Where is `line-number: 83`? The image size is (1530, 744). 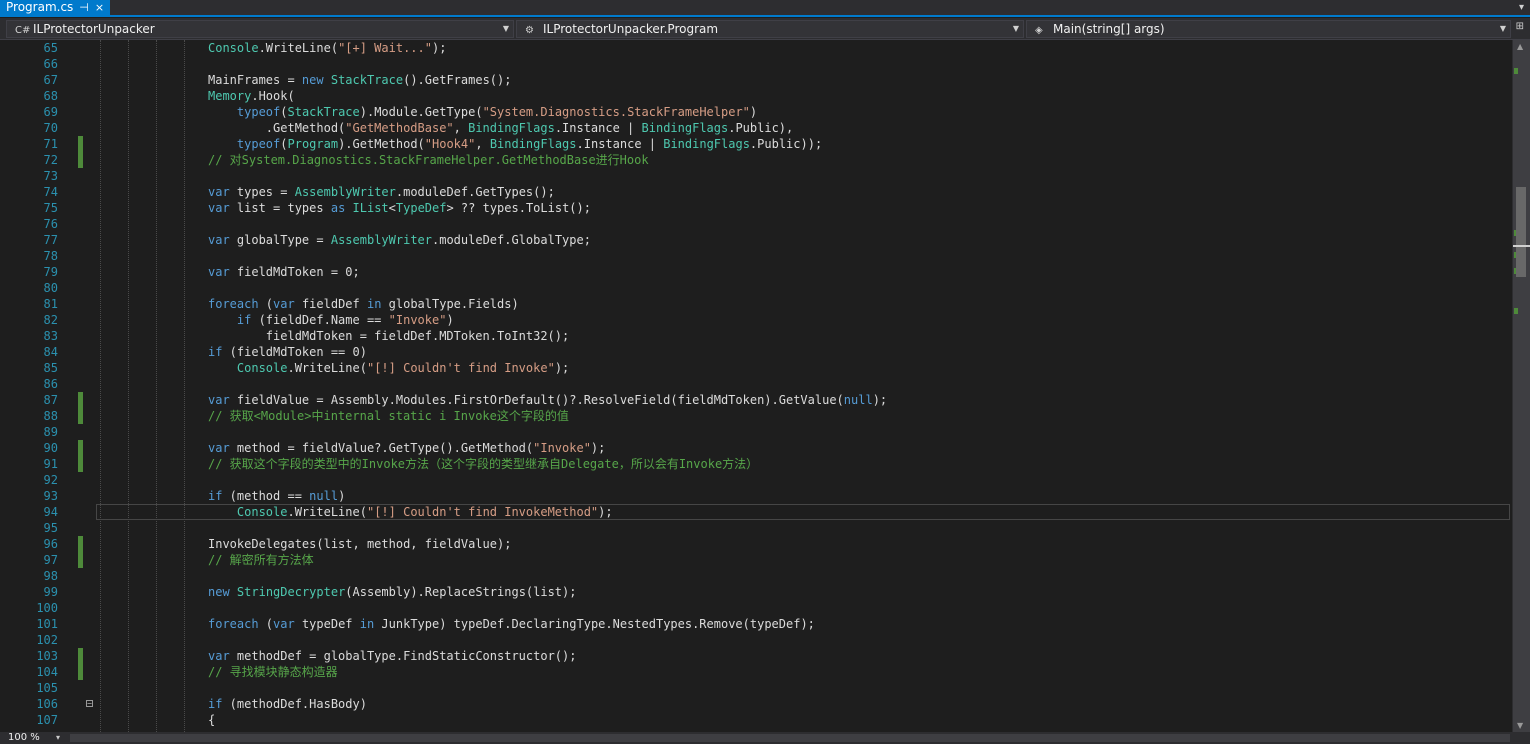
line-number: 83 is located at coordinates (50, 336).